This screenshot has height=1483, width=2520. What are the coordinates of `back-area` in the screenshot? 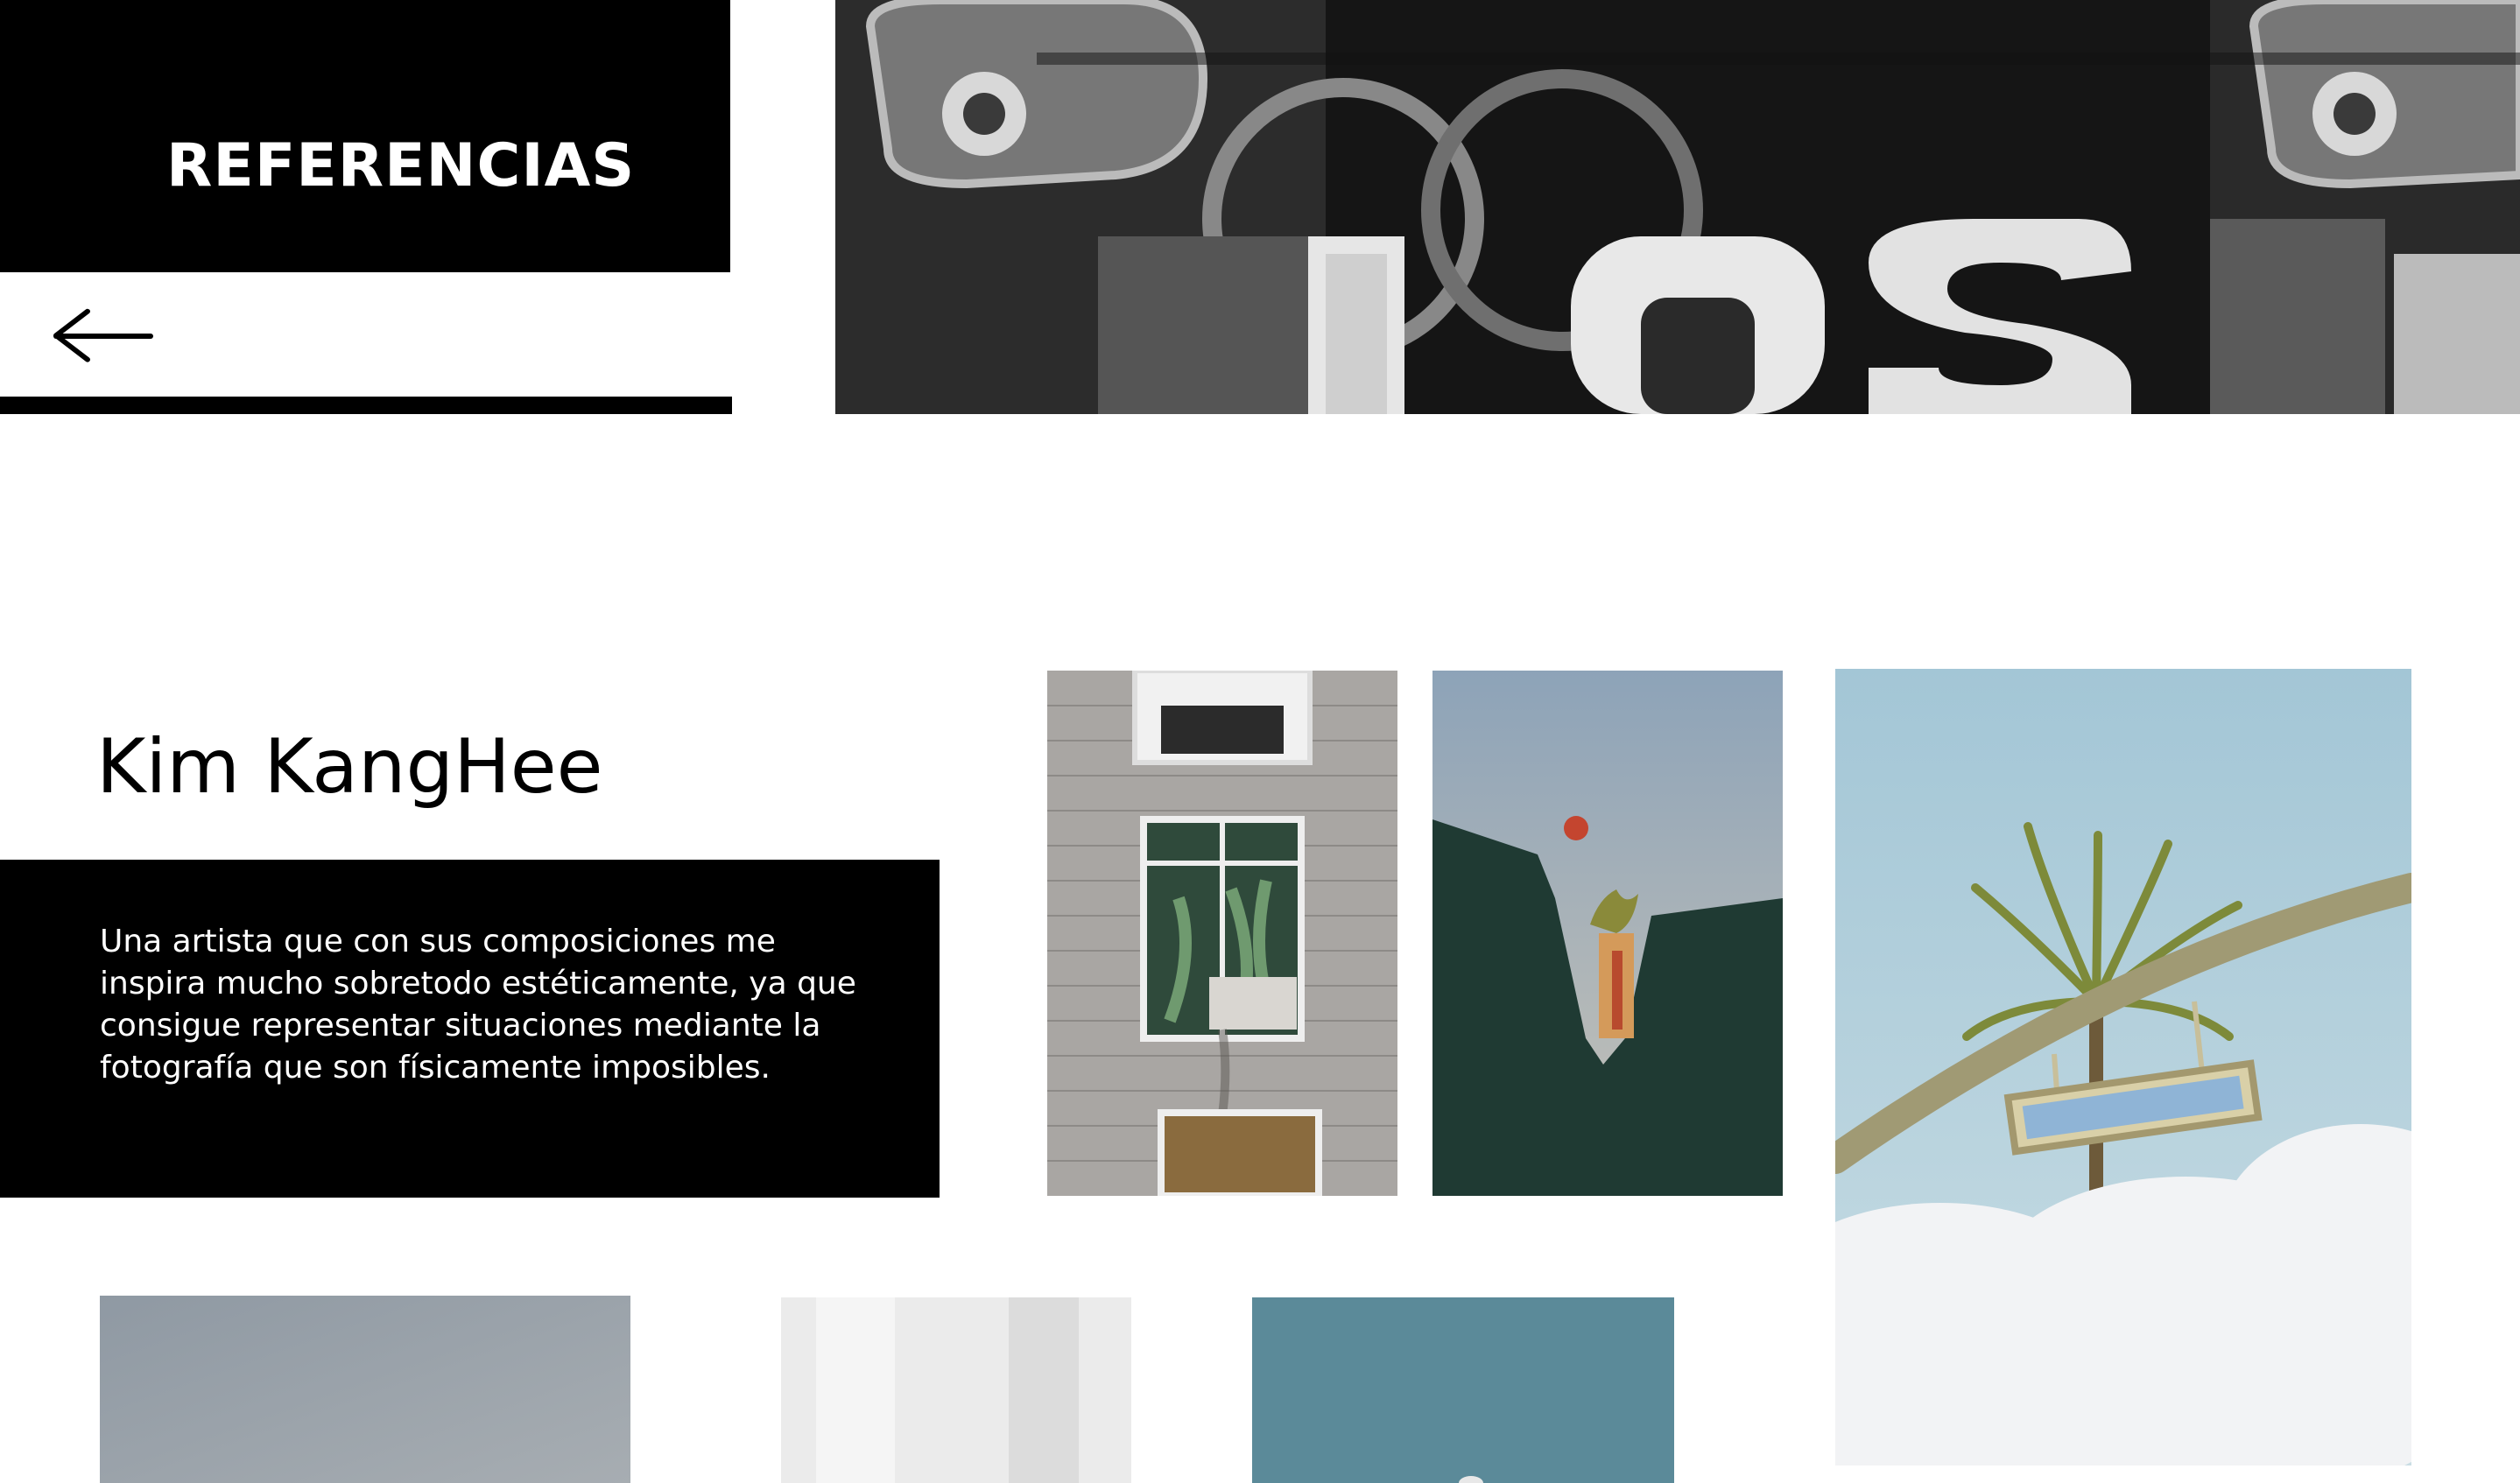 It's located at (365, 334).